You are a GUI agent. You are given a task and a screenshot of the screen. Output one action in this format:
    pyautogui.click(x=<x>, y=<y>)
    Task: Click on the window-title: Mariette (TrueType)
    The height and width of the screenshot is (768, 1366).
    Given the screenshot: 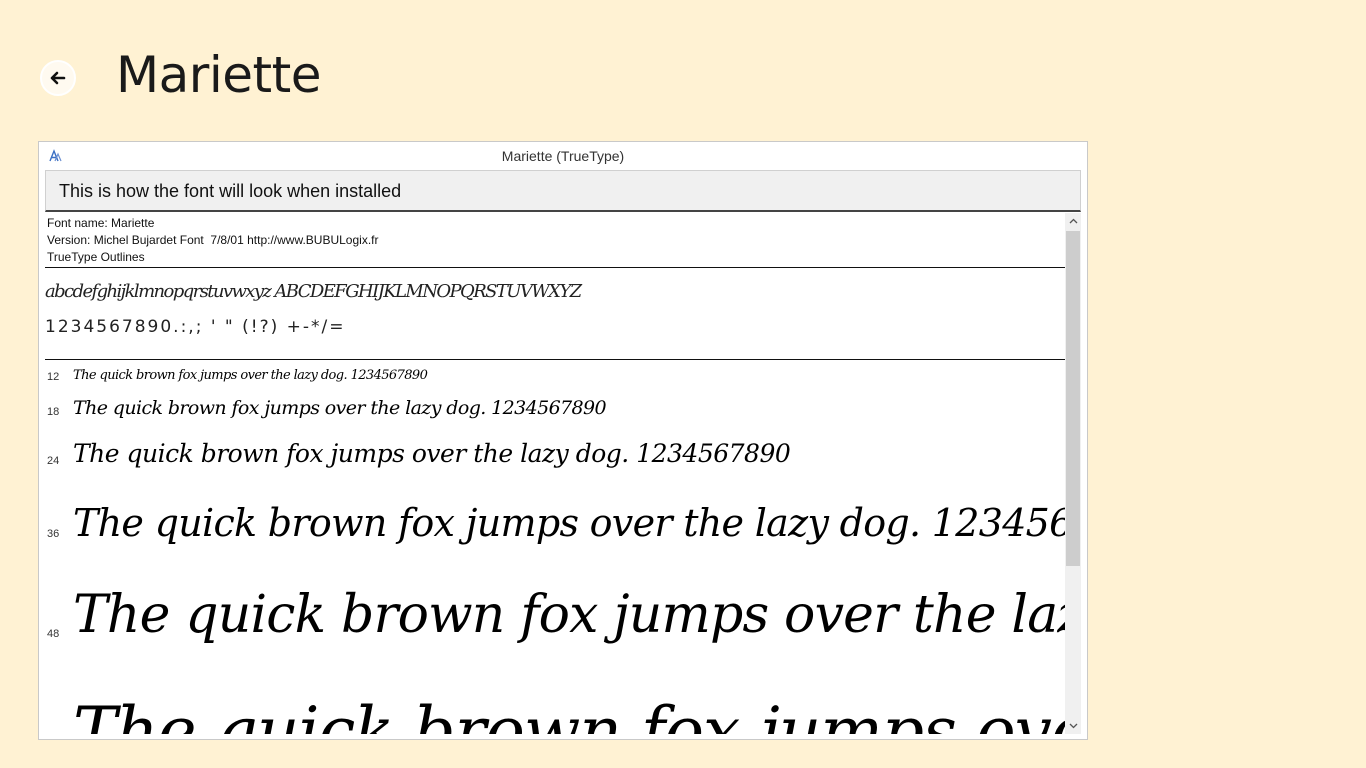 What is the action you would take?
    pyautogui.click(x=563, y=156)
    